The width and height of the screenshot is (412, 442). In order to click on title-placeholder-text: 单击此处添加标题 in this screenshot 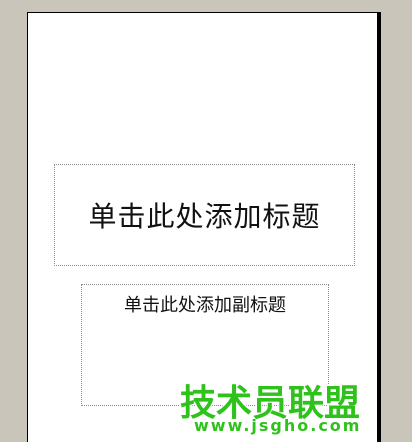, I will do `click(204, 216)`.